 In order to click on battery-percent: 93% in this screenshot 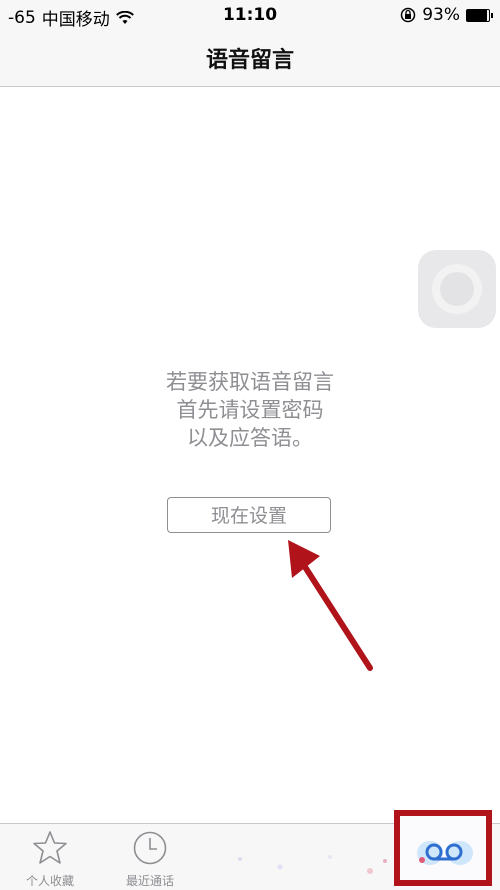, I will do `click(441, 15)`.